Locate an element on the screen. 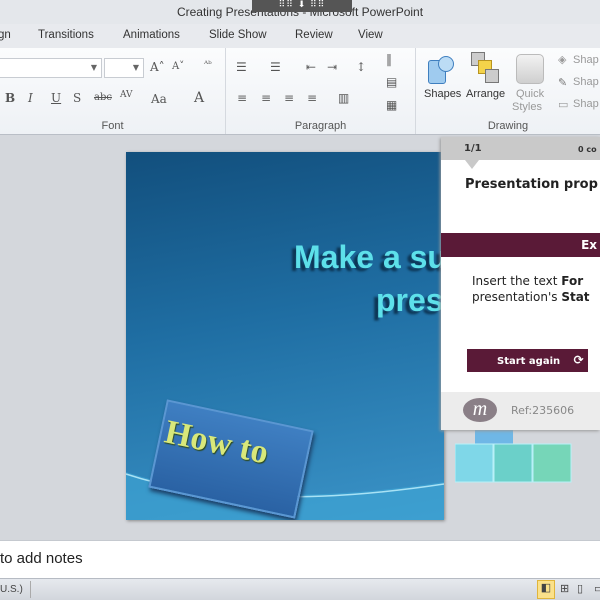  instruction-bold2: Stat is located at coordinates (575, 297).